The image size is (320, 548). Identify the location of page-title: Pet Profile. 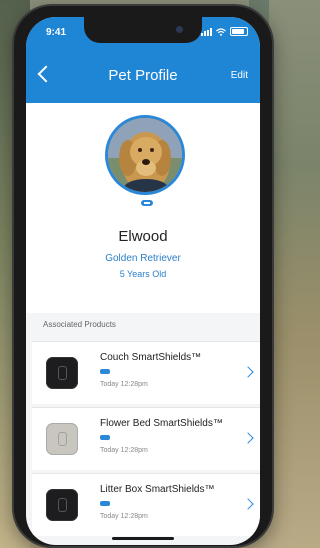
(143, 75).